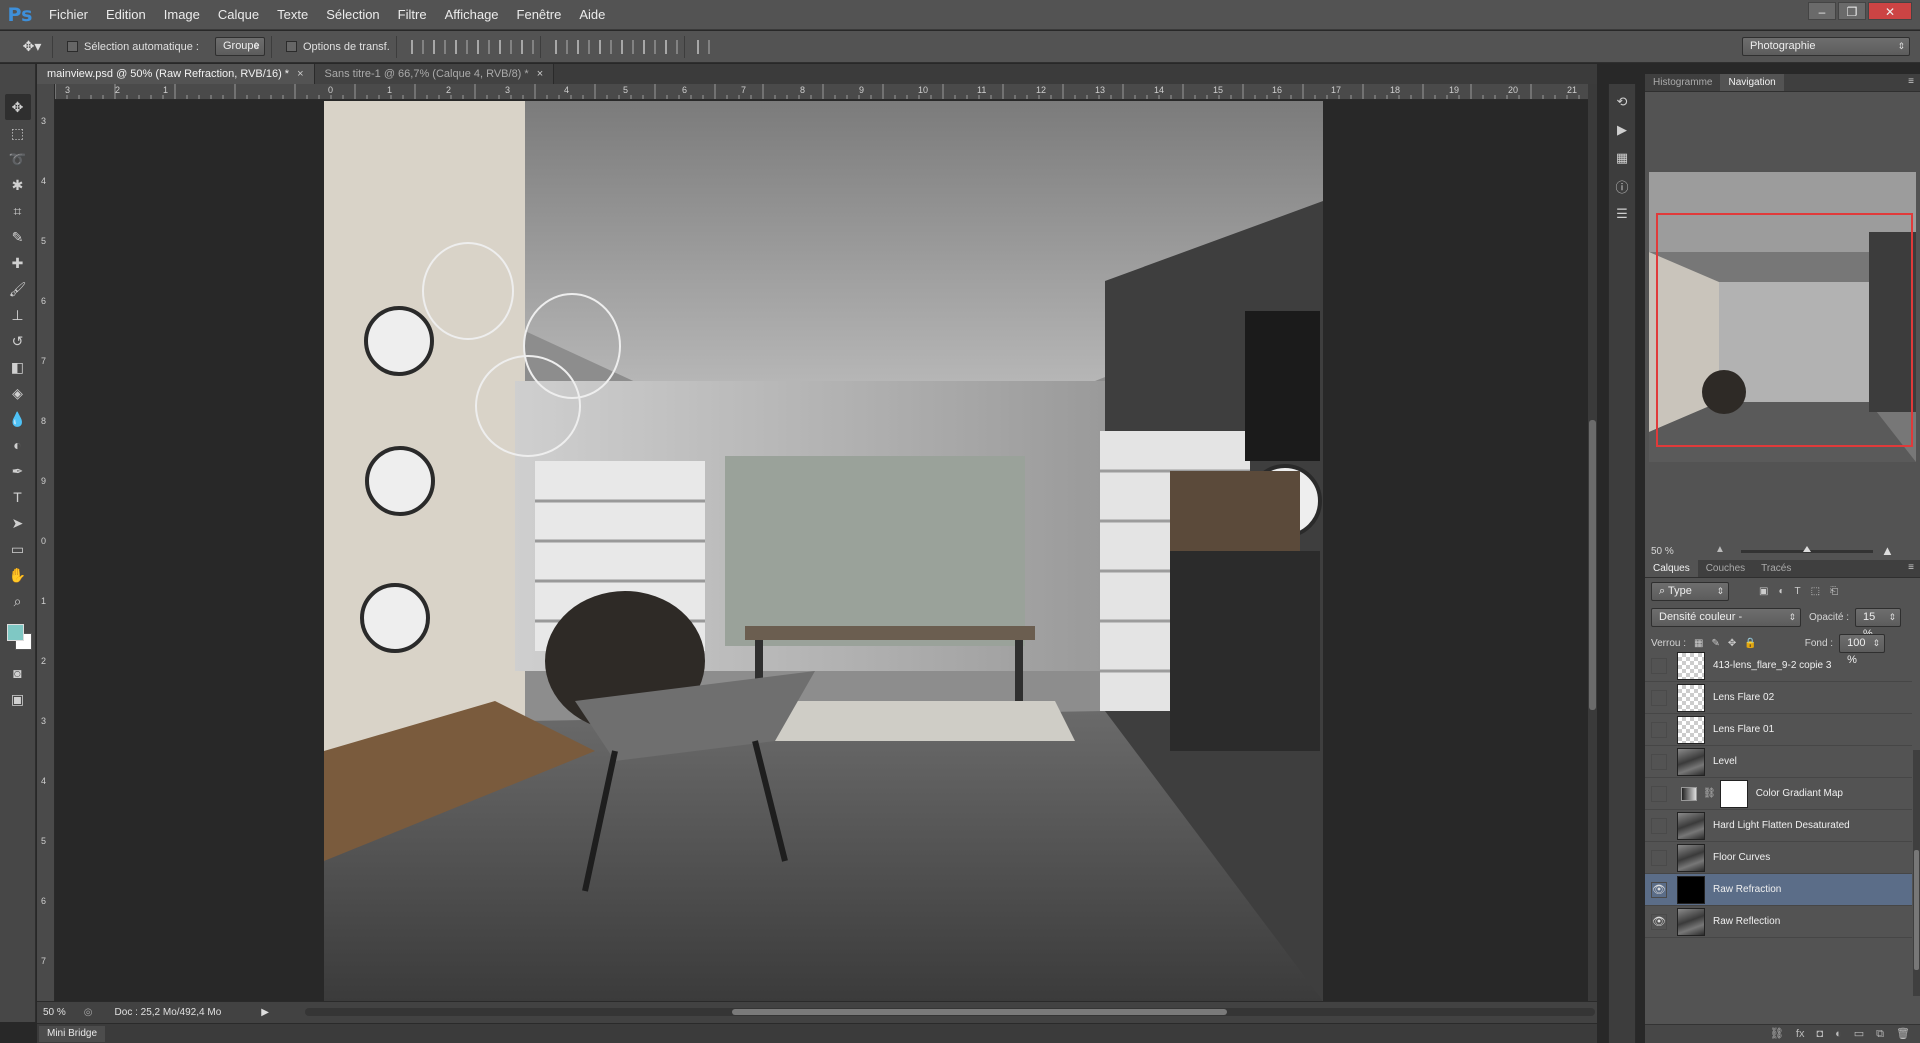 The width and height of the screenshot is (1920, 1043). Describe the element at coordinates (18, 211) in the screenshot. I see `crop-tool-icon: ⌗` at that location.